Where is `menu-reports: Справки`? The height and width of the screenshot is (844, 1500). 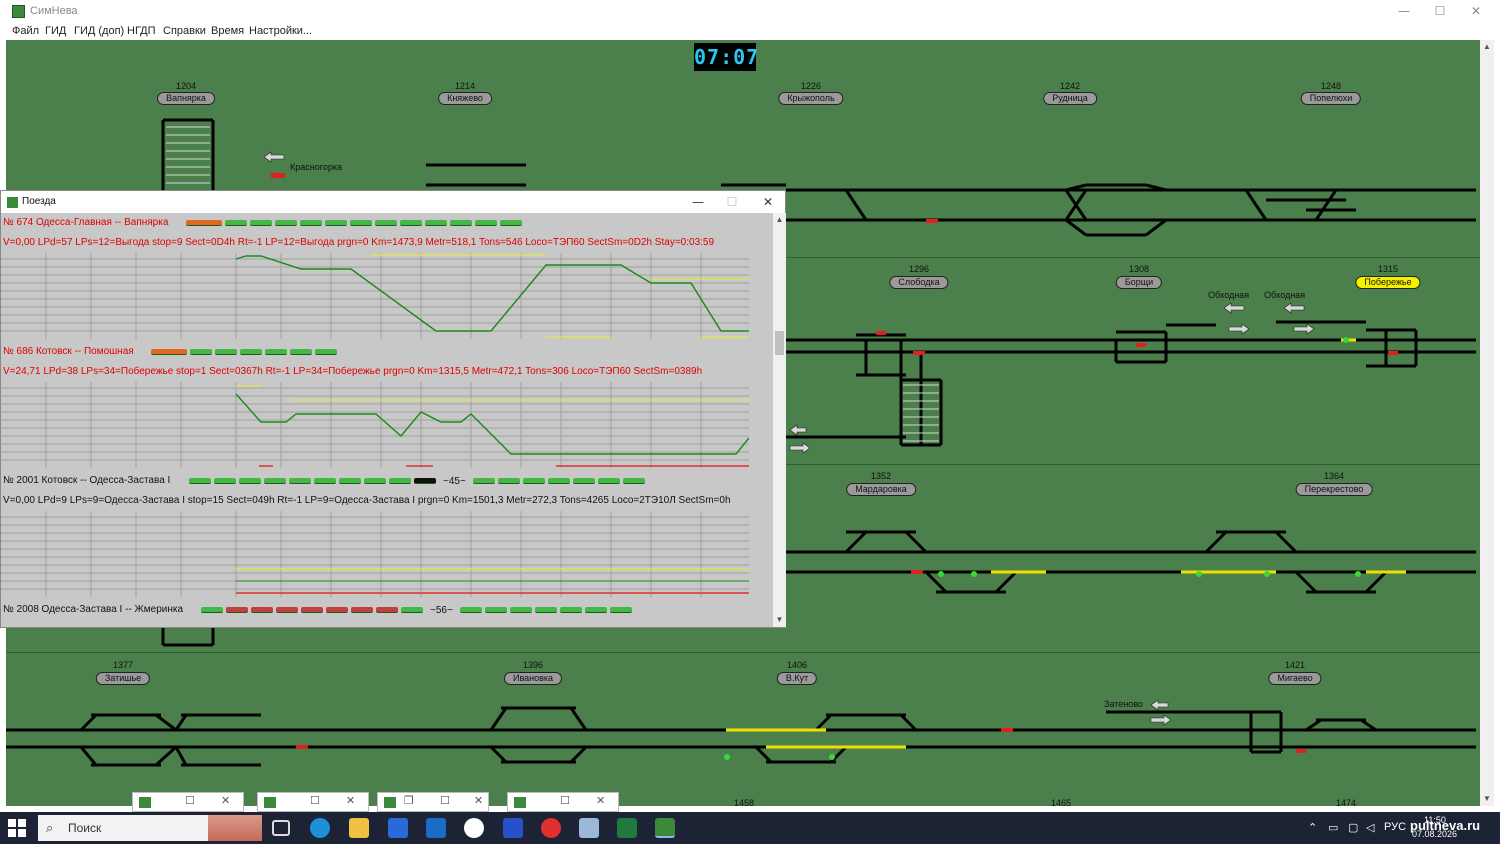 menu-reports: Справки is located at coordinates (184, 31).